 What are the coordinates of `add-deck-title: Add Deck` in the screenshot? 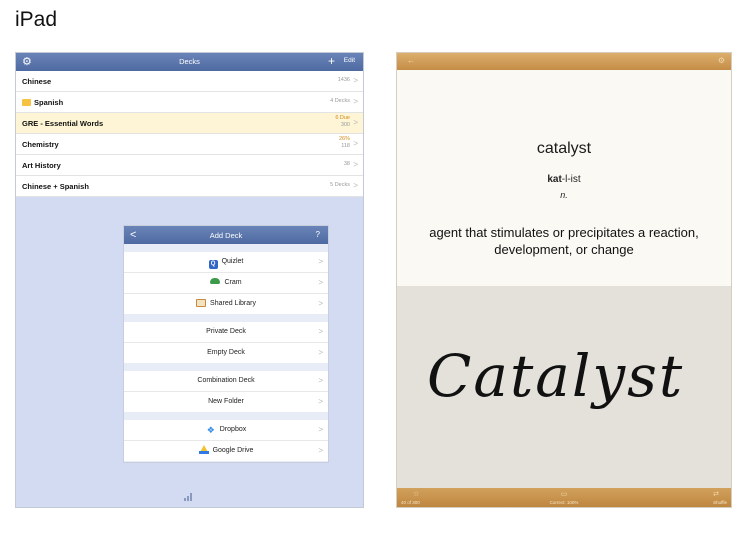 It's located at (226, 235).